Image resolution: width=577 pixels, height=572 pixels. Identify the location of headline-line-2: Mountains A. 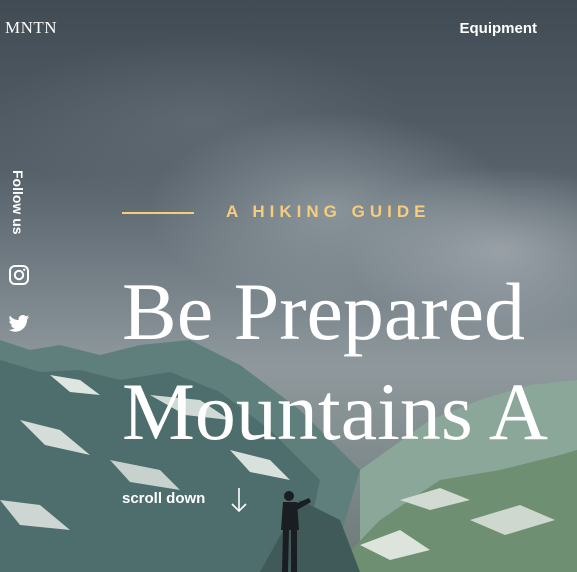
(335, 411).